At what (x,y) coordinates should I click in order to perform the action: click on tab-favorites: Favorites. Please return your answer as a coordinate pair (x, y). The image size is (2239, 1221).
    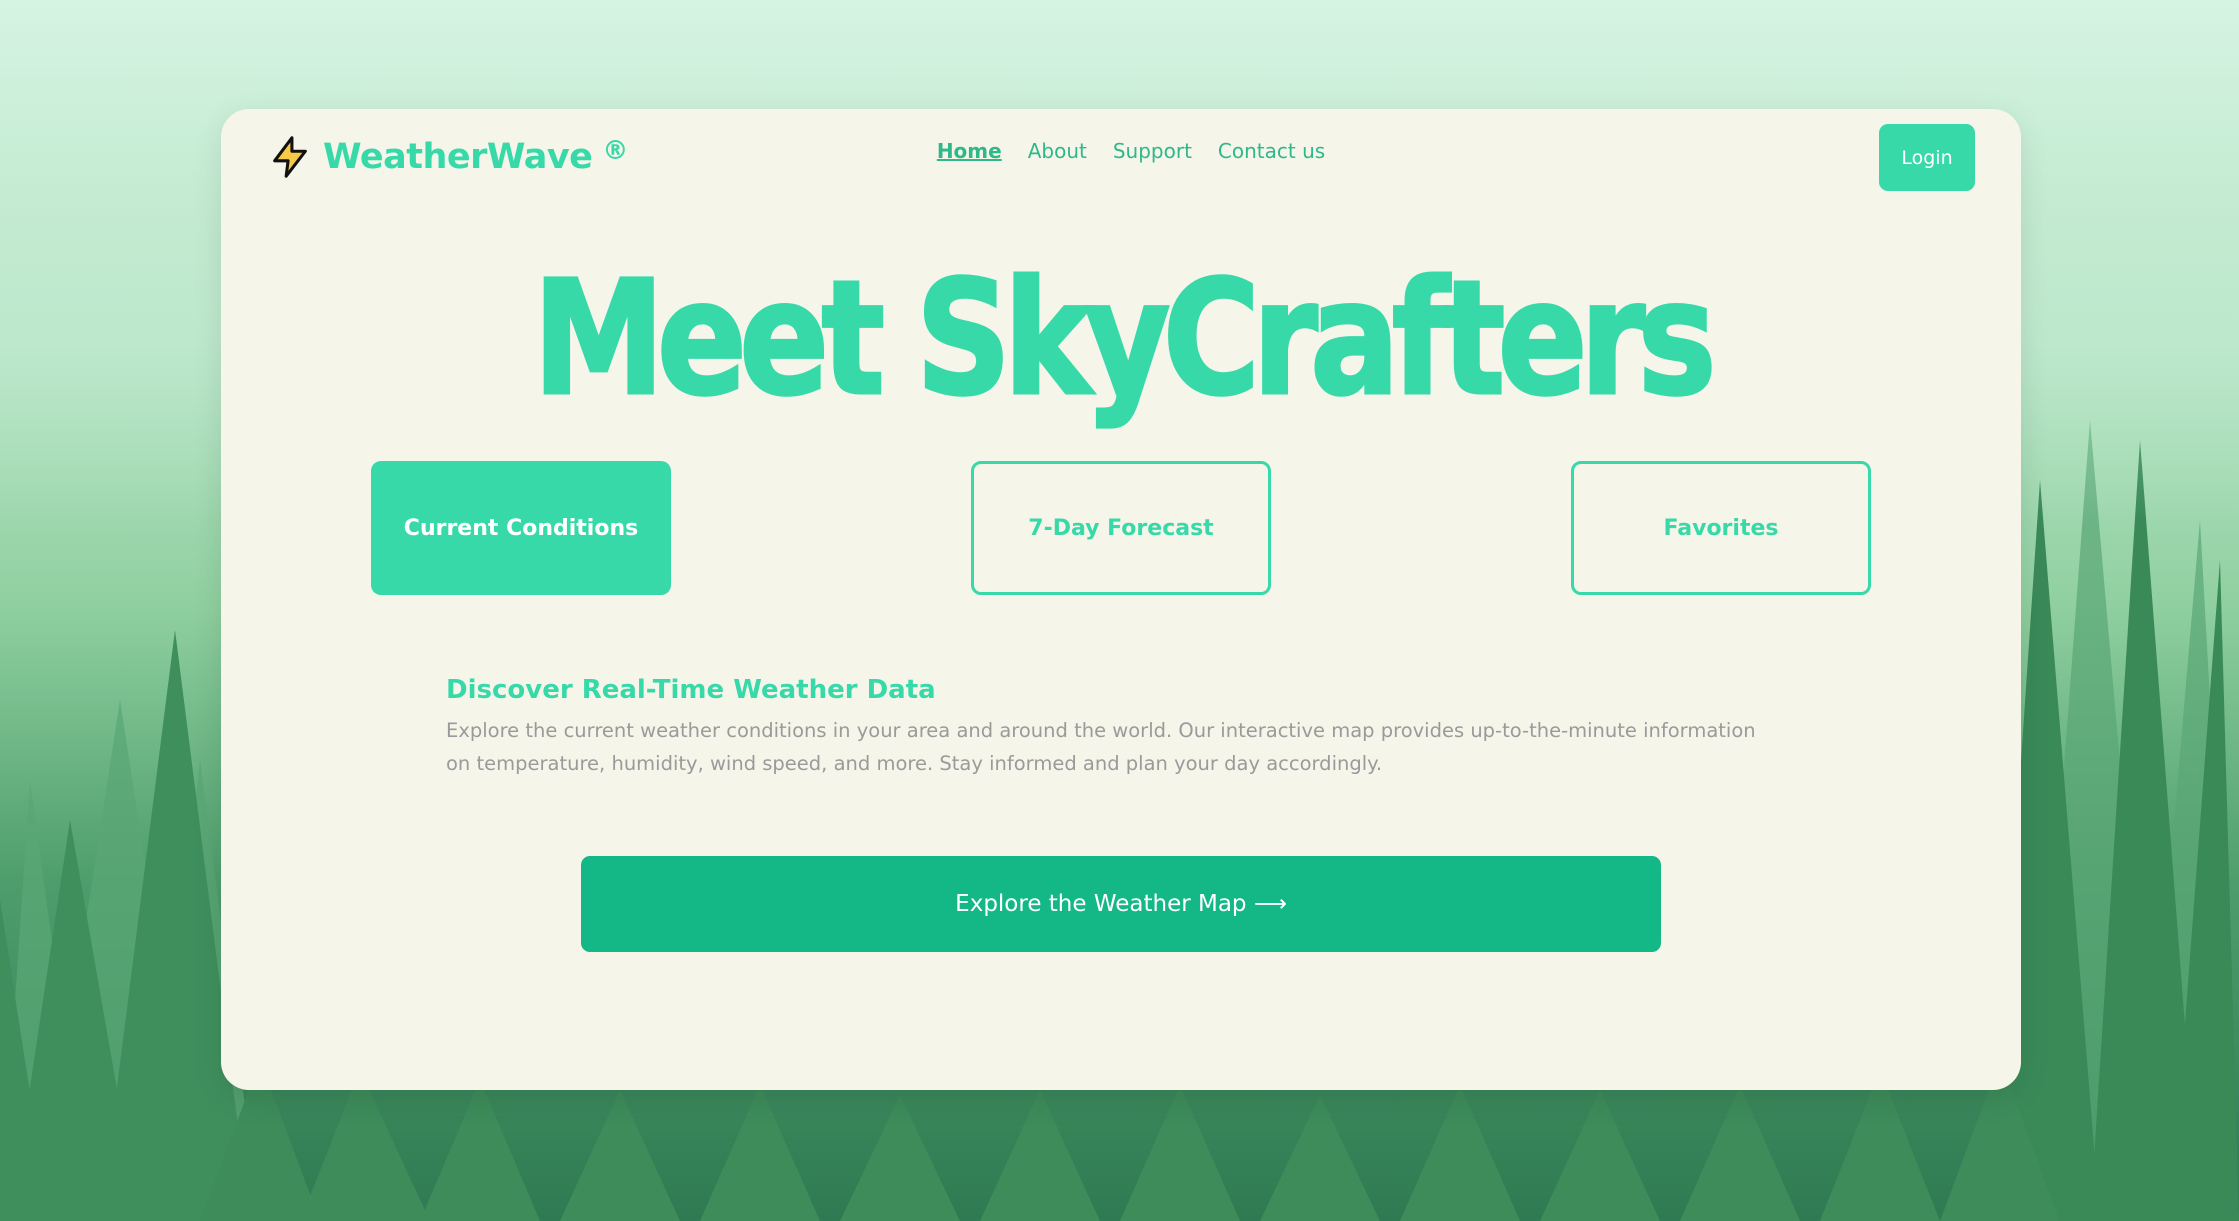
    Looking at the image, I should click on (1721, 528).